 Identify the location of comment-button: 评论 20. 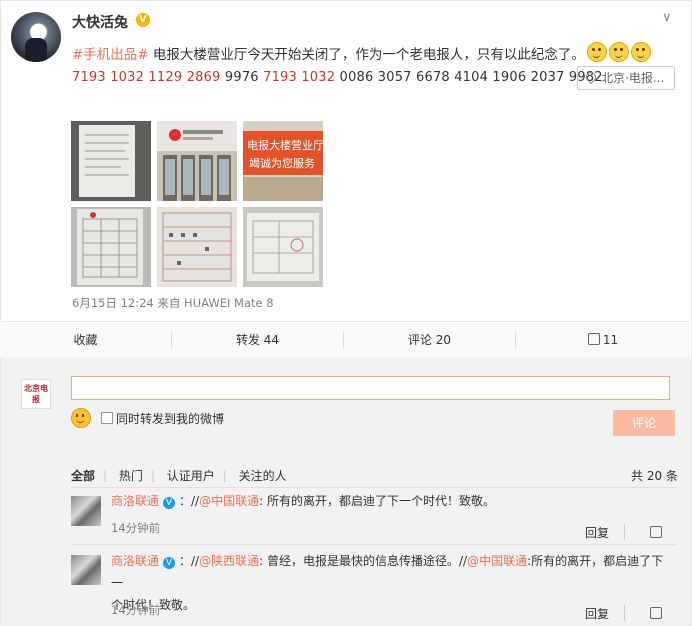
(429, 340).